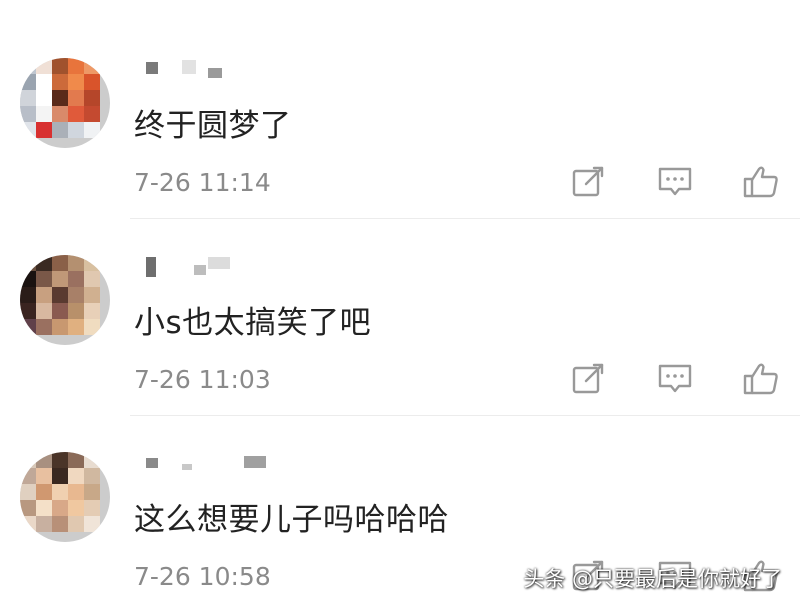 This screenshot has width=800, height=611. Describe the element at coordinates (202, 379) in the screenshot. I see `comment-timestamp: 7-26 11:03` at that location.